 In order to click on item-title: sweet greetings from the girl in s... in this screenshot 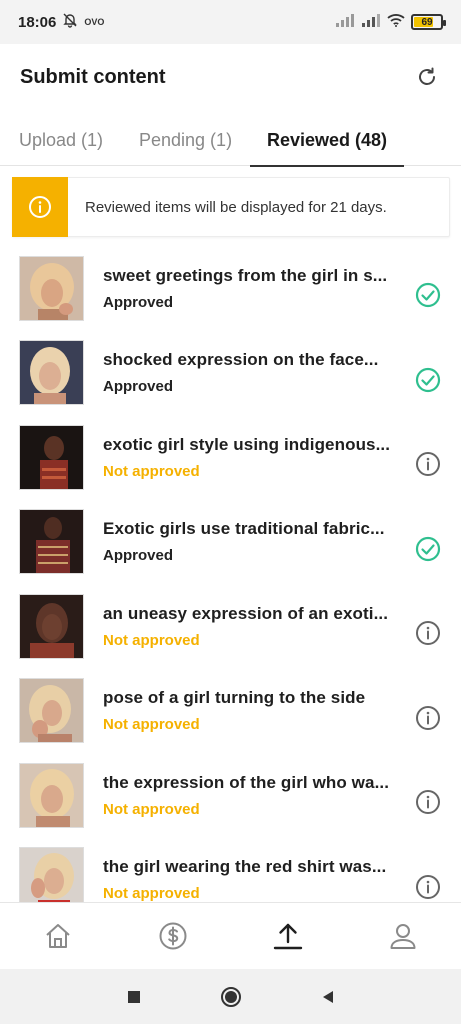, I will do `click(245, 275)`.